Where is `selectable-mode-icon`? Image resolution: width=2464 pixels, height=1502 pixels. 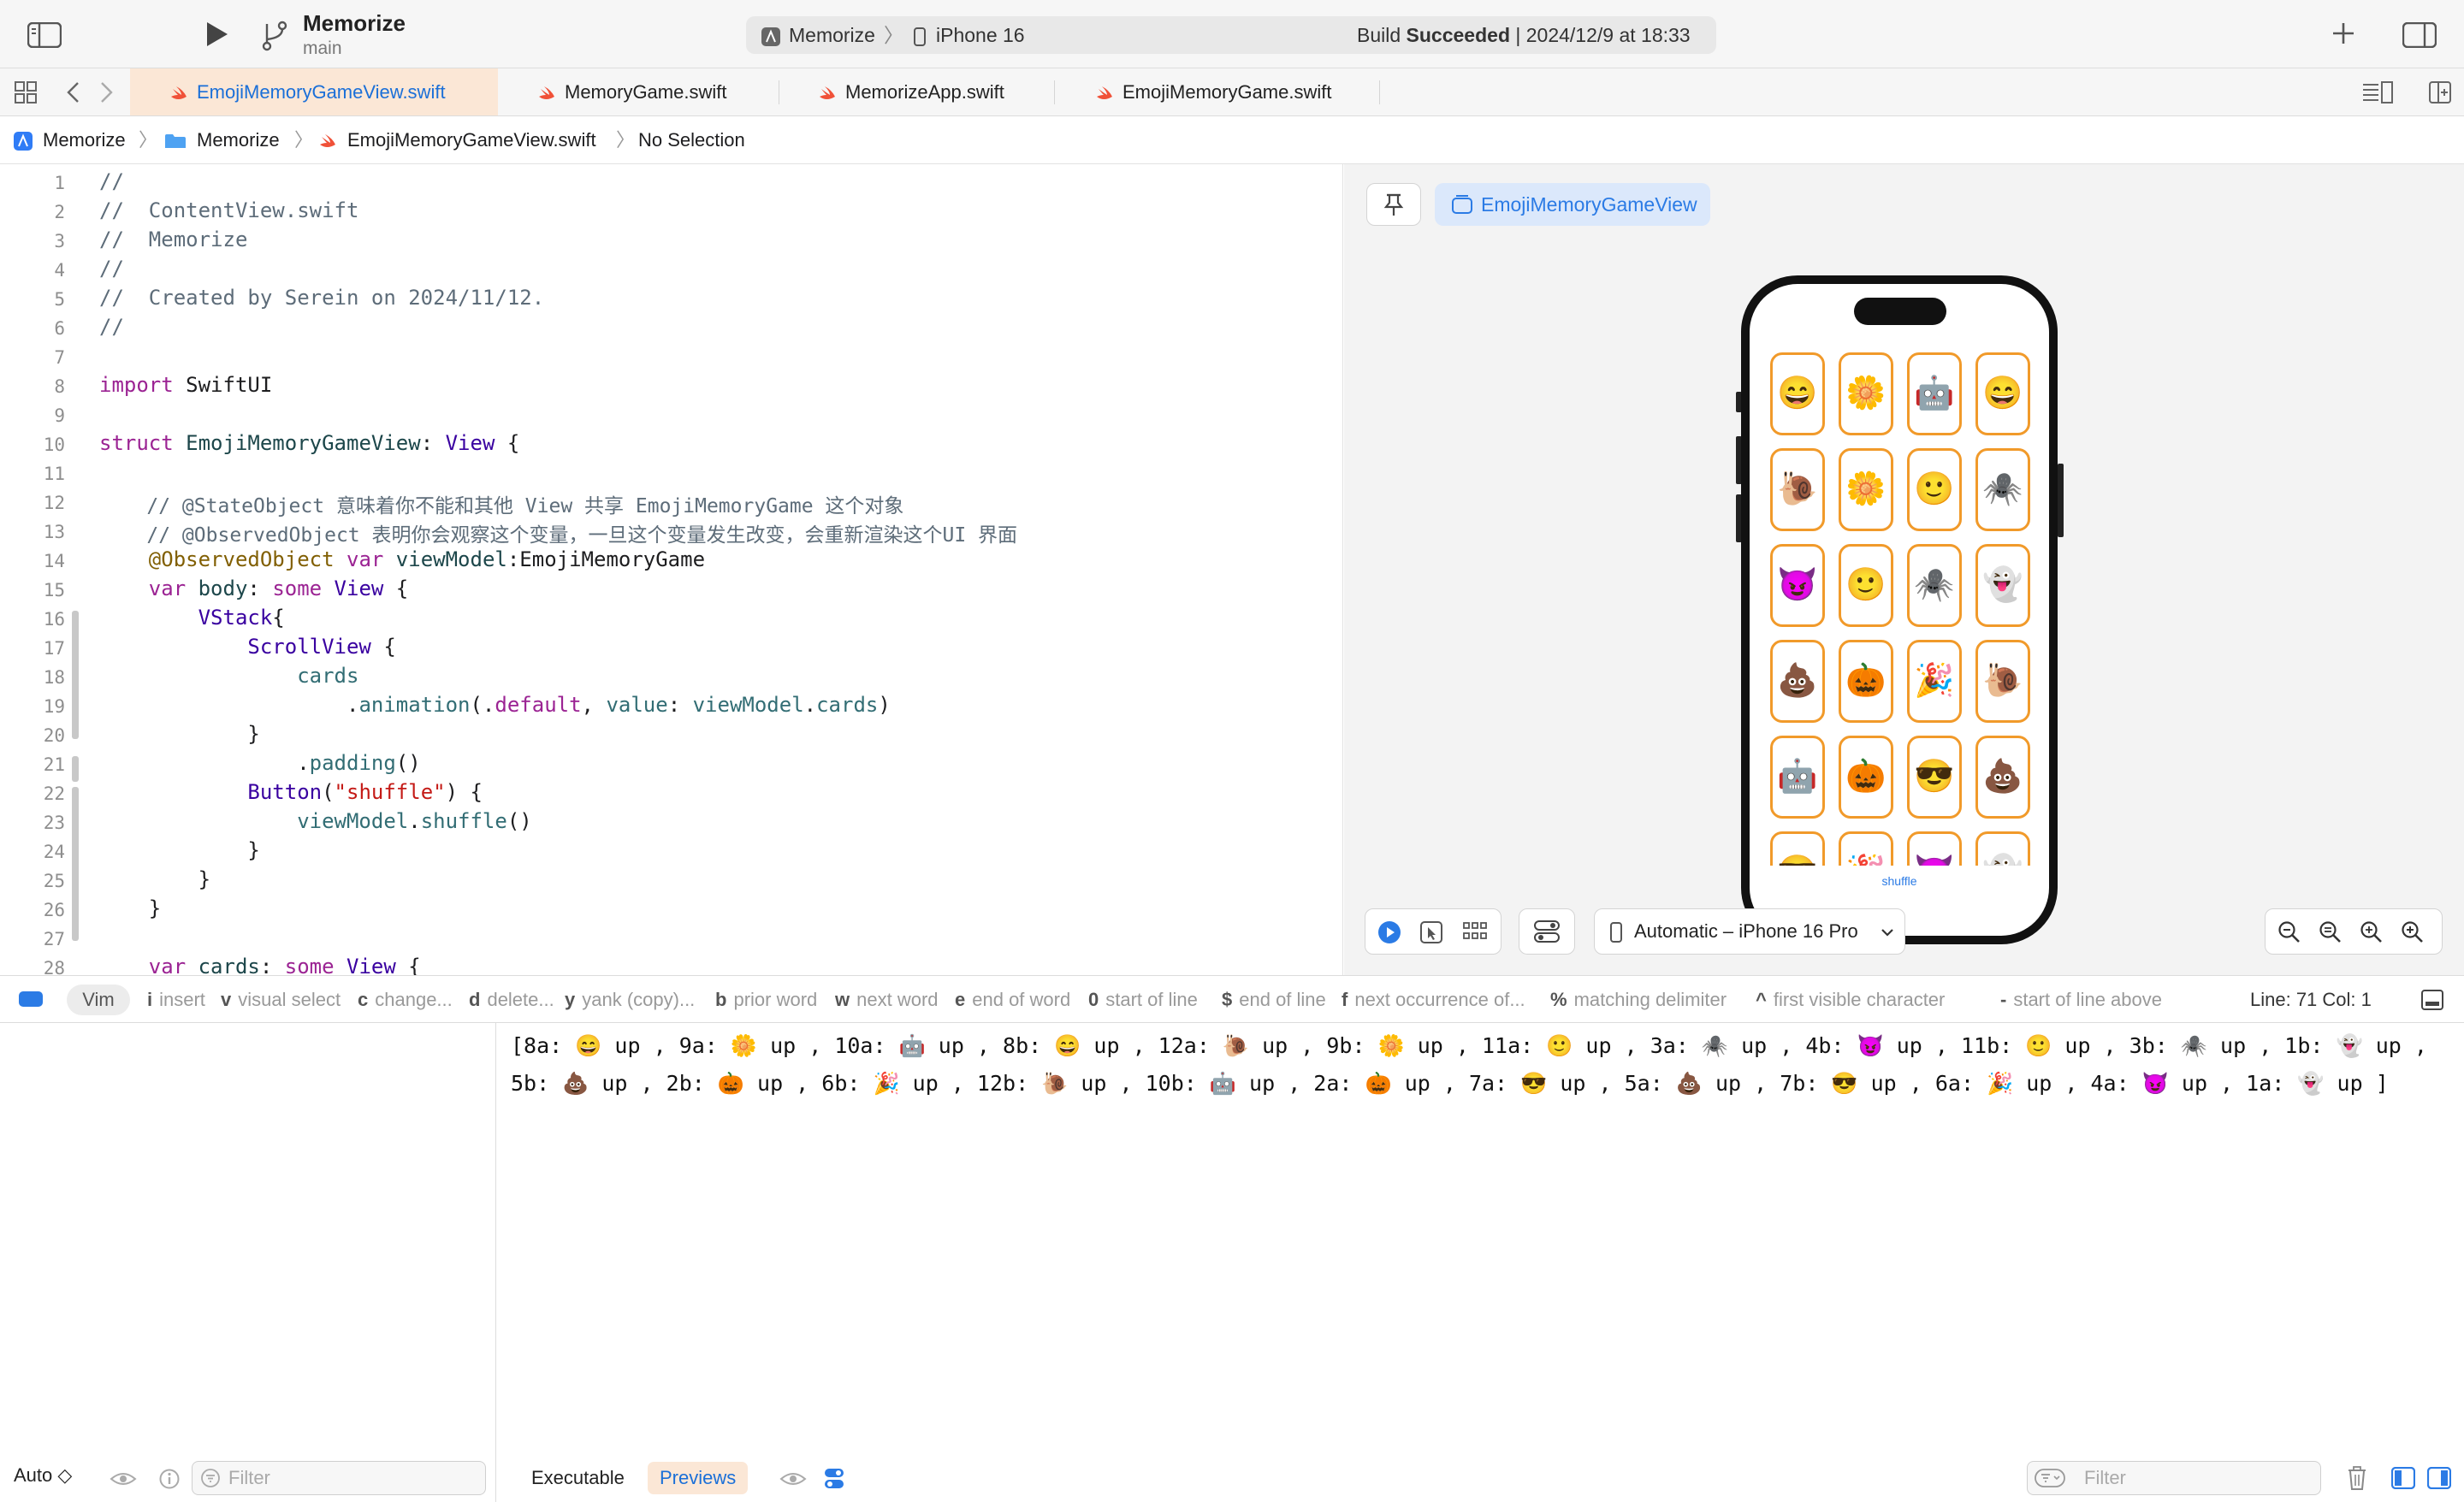
selectable-mode-icon is located at coordinates (1431, 932).